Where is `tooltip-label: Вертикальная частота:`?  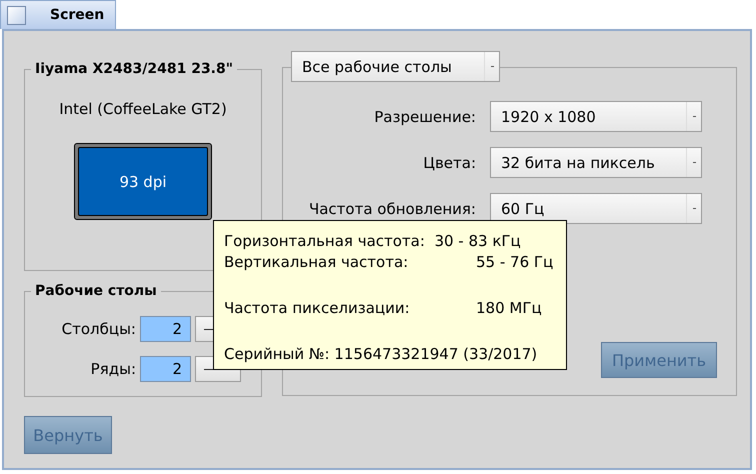
tooltip-label: Вертикальная частота: is located at coordinates (317, 262).